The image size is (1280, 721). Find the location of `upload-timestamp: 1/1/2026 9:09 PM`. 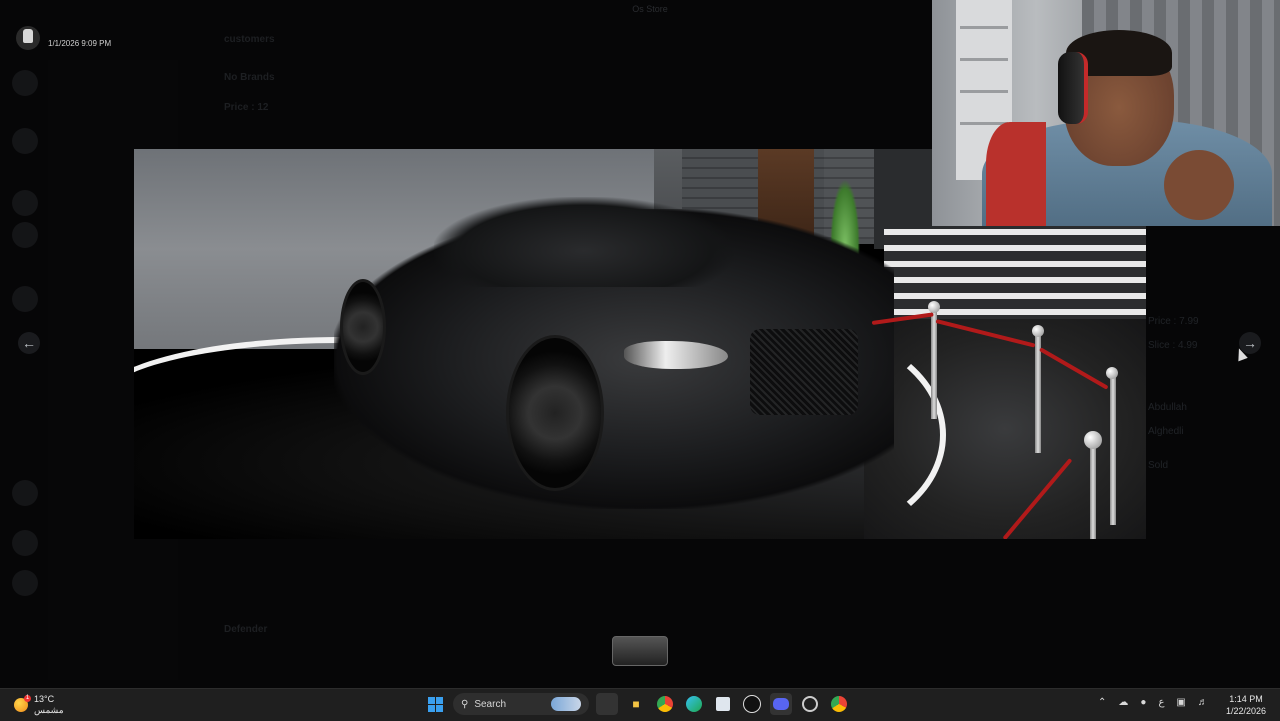

upload-timestamp: 1/1/2026 9:09 PM is located at coordinates (80, 43).